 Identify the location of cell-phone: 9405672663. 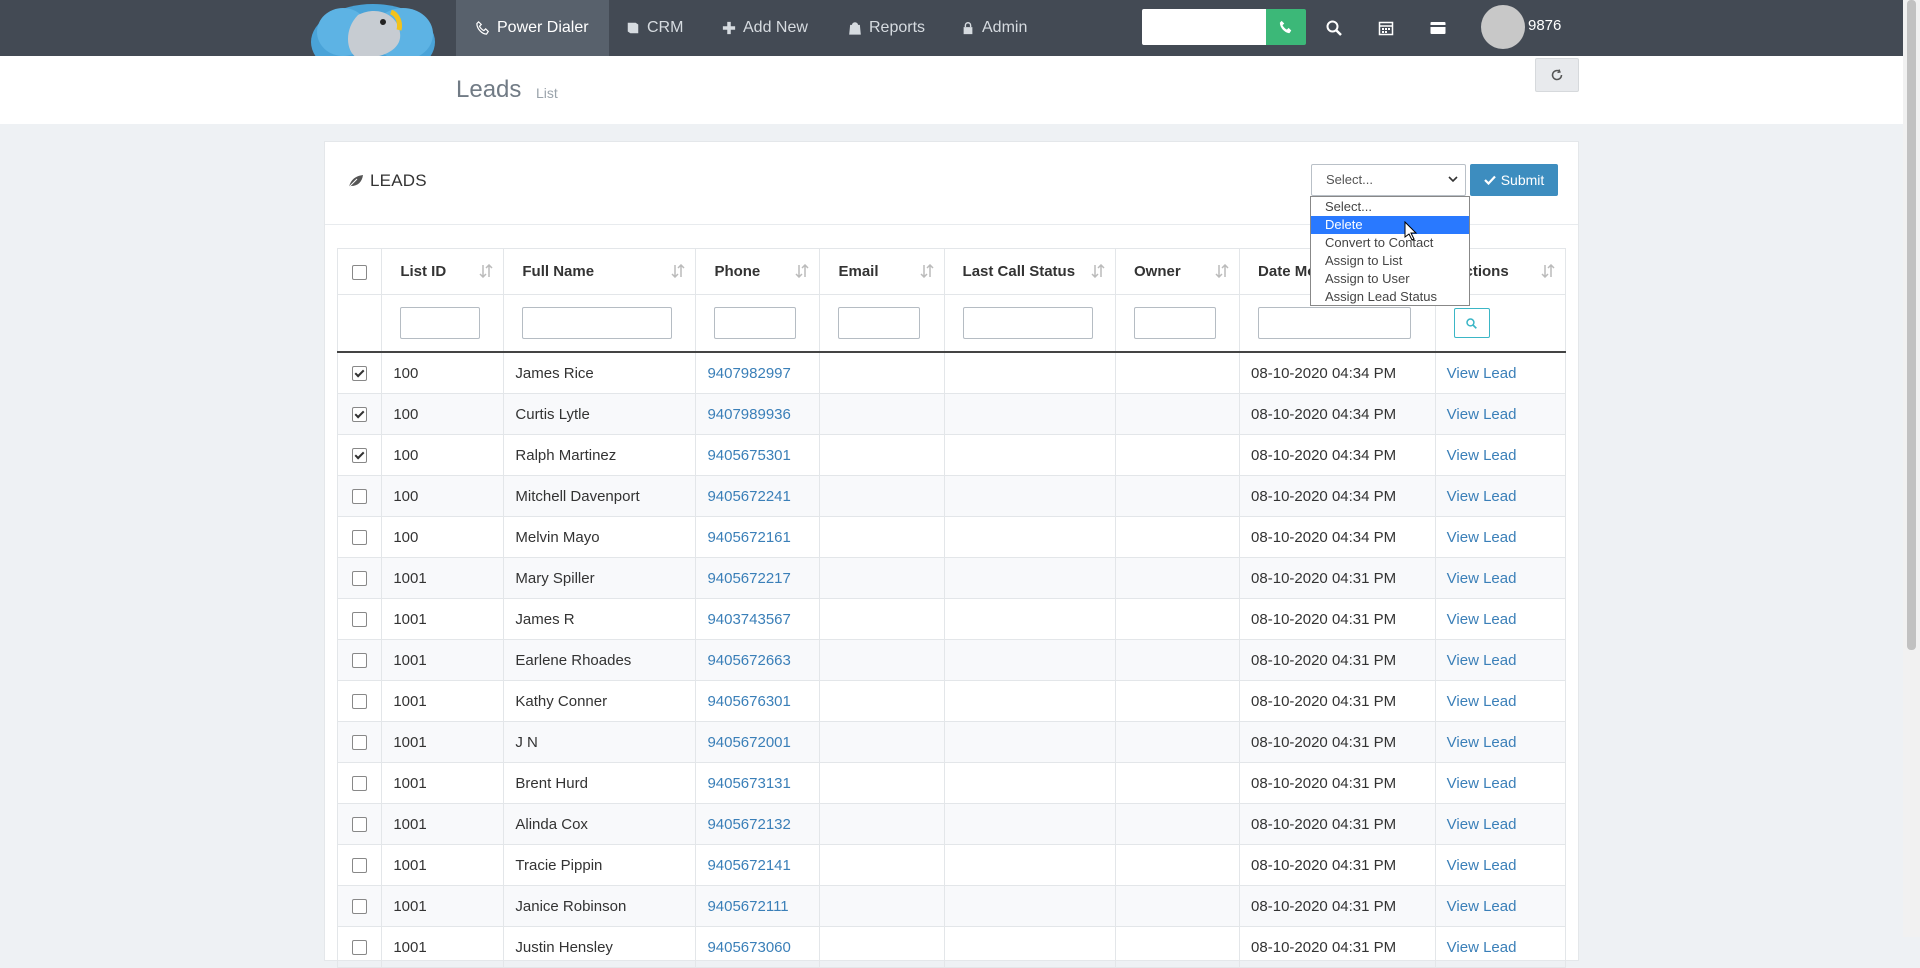
(748, 660).